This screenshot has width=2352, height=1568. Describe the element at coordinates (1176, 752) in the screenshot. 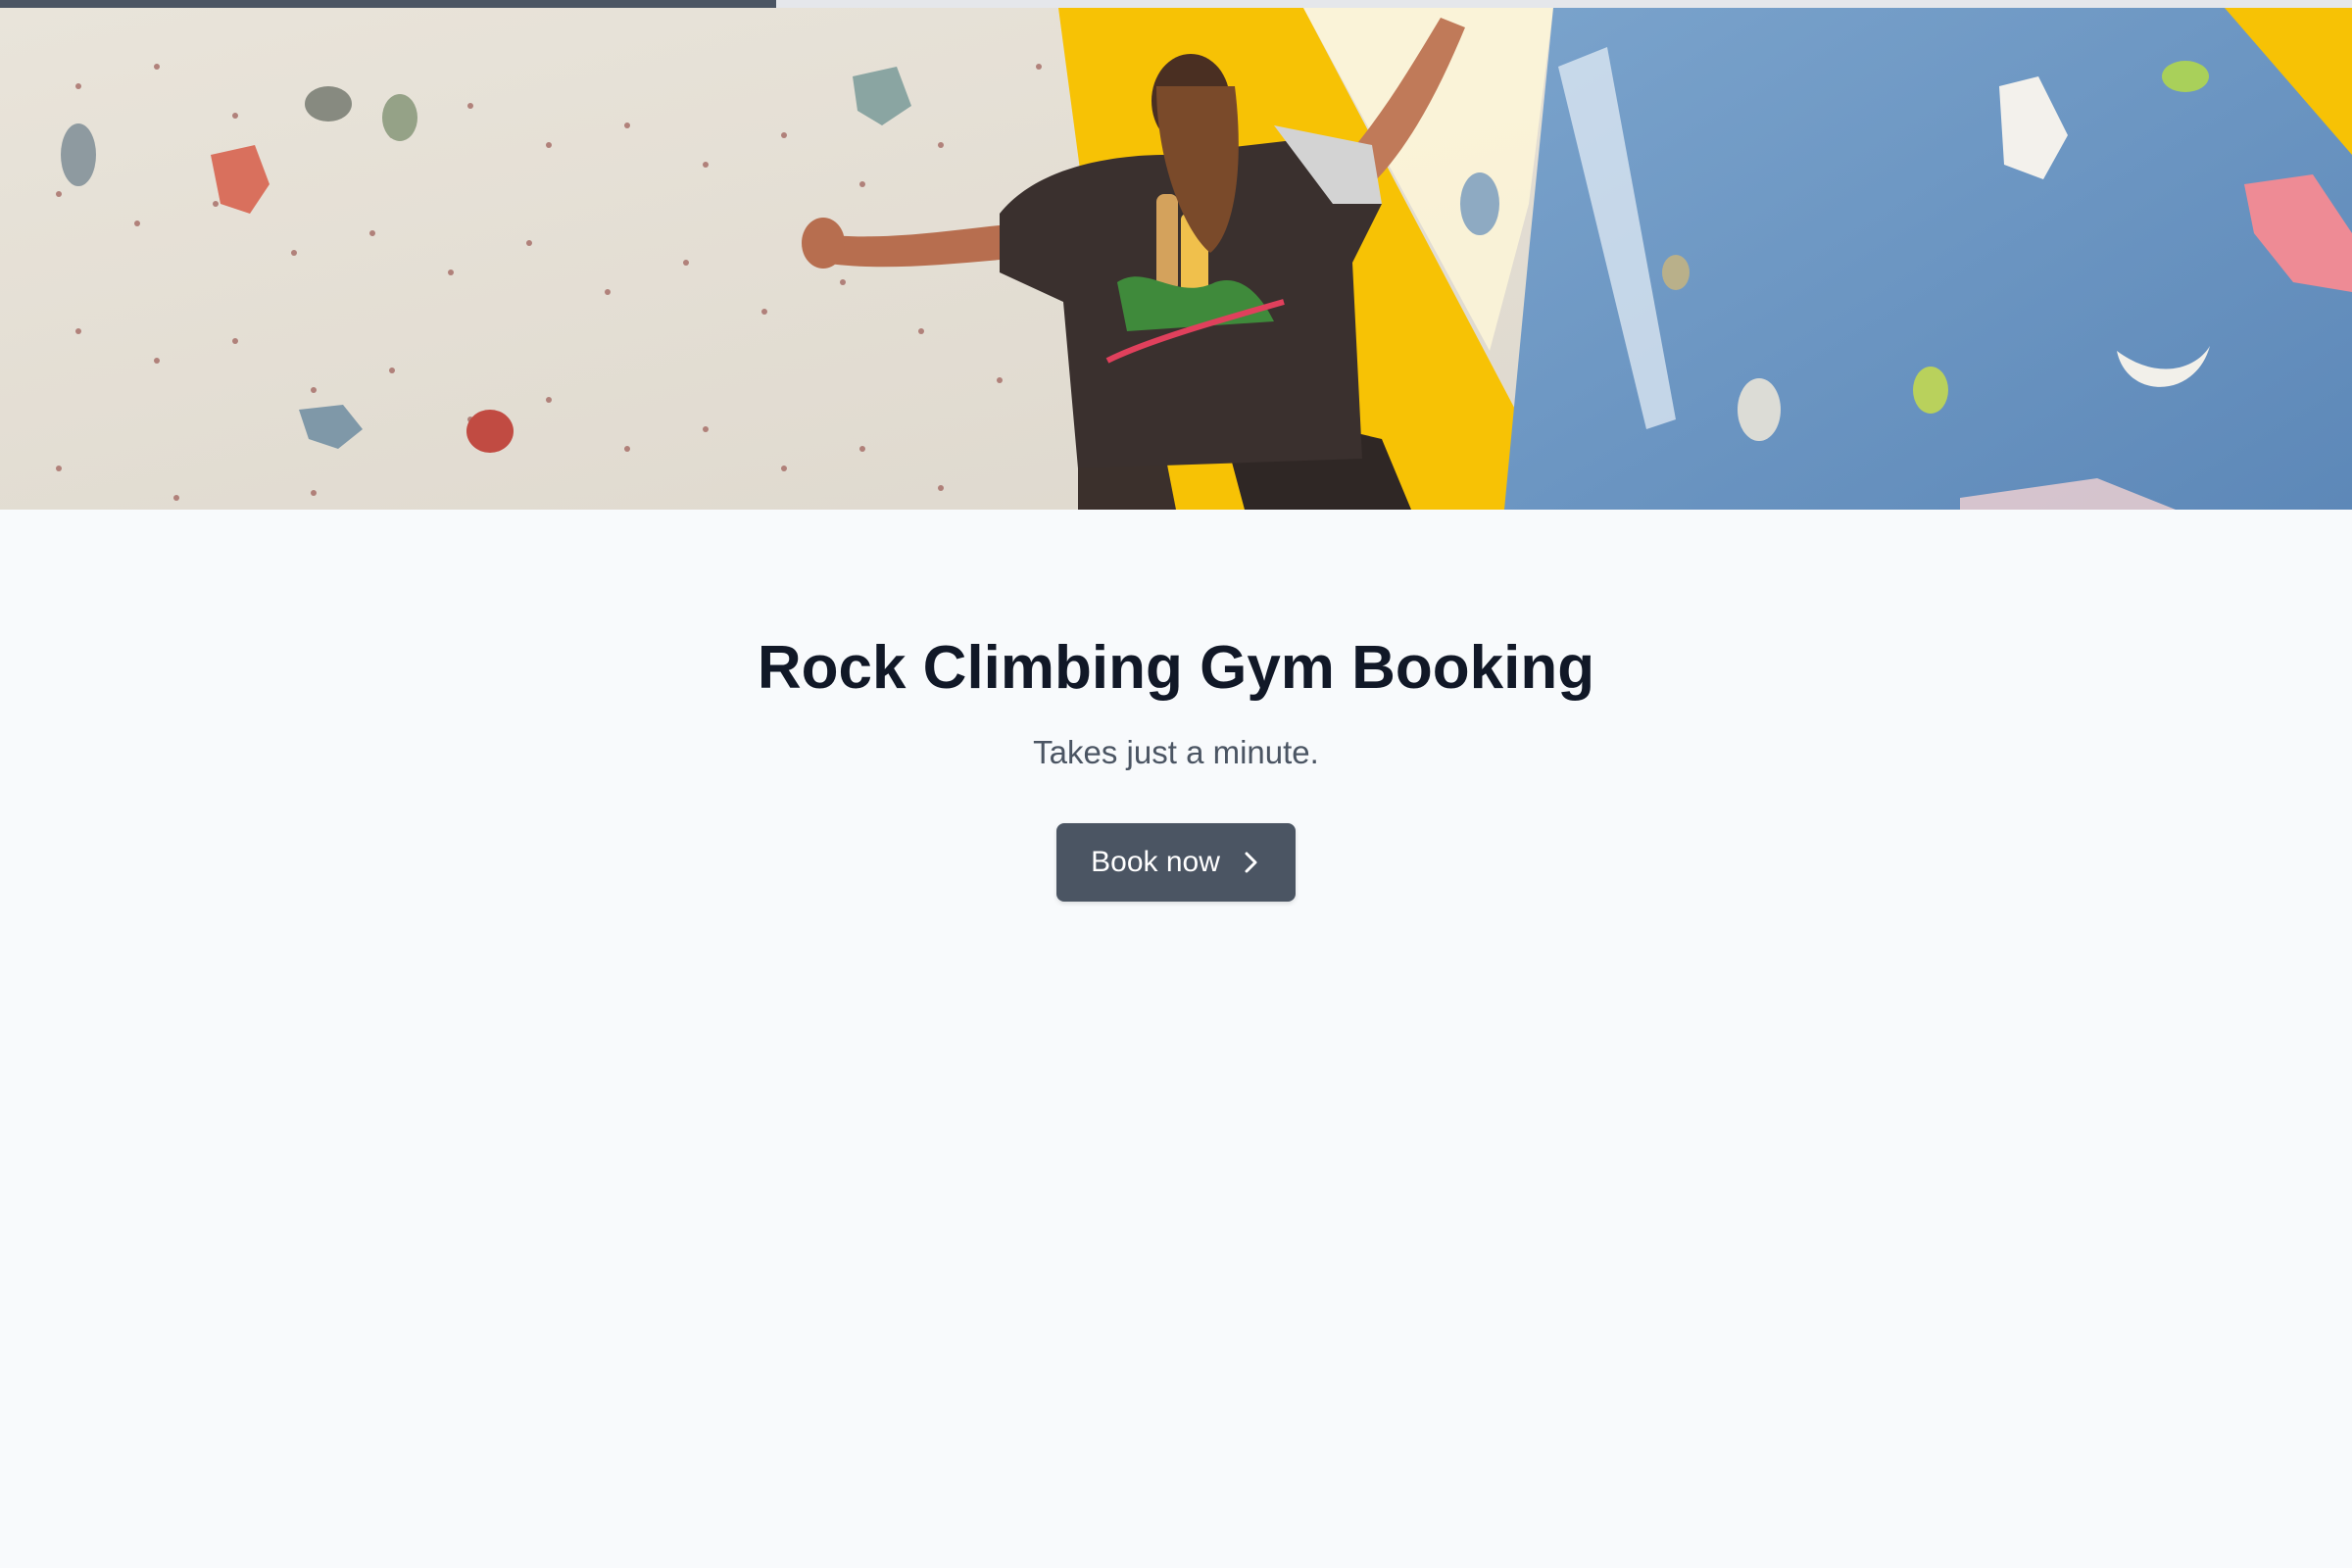

I see `page-subtitle: Takes just a minute.` at that location.